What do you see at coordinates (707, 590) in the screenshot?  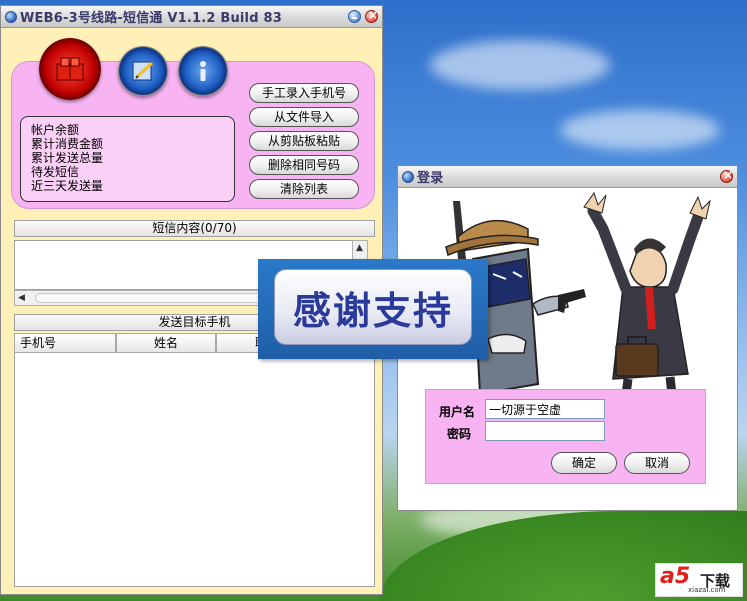 I see `watermark-url: xiazai.com` at bounding box center [707, 590].